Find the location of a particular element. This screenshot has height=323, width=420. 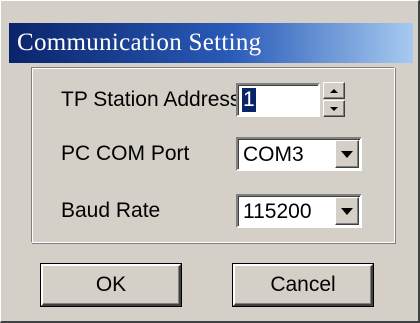

ok-button: OK is located at coordinates (111, 285).